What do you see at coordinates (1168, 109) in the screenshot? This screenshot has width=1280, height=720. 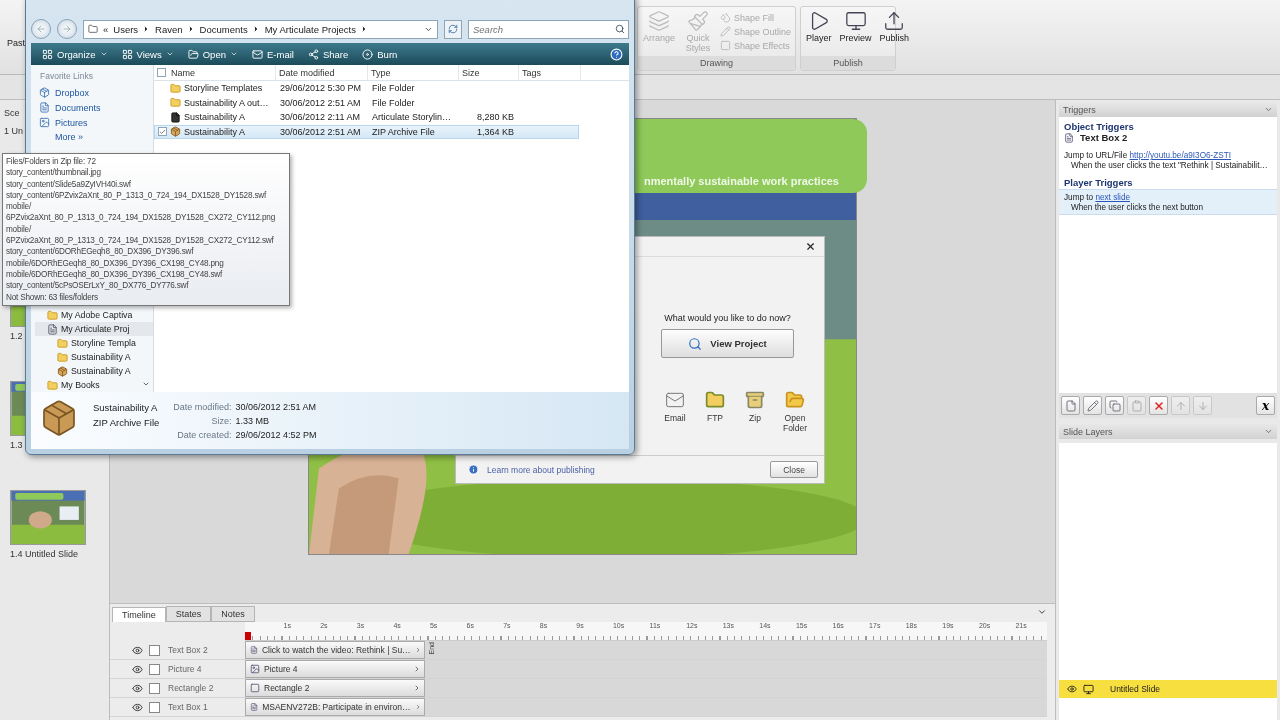 I see `panel-header: Triggers` at bounding box center [1168, 109].